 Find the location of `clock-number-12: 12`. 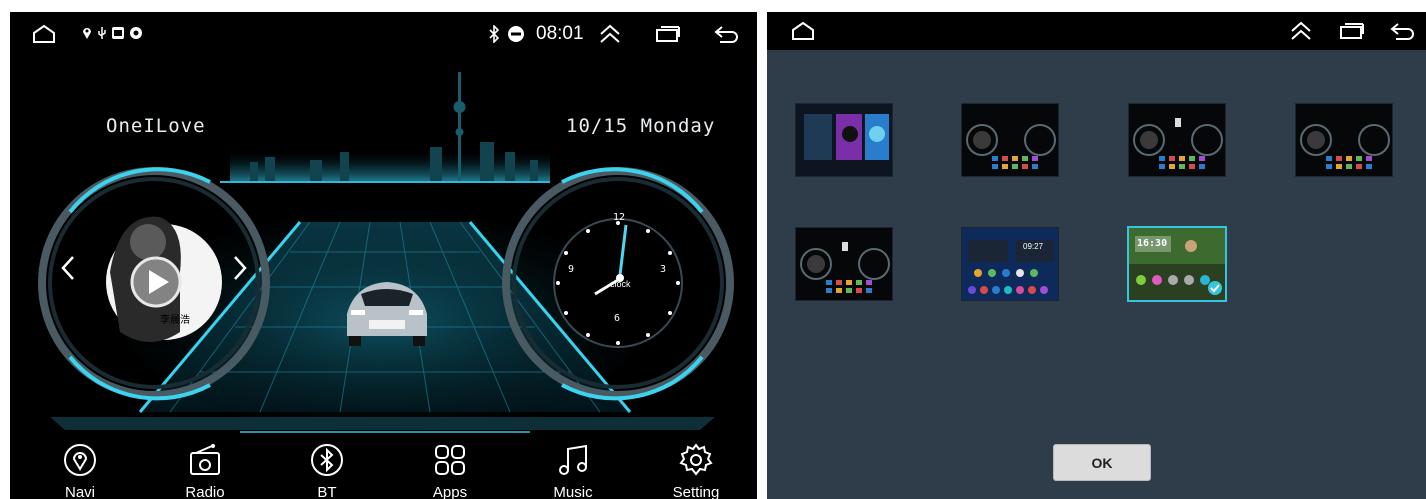

clock-number-12: 12 is located at coordinates (619, 217).